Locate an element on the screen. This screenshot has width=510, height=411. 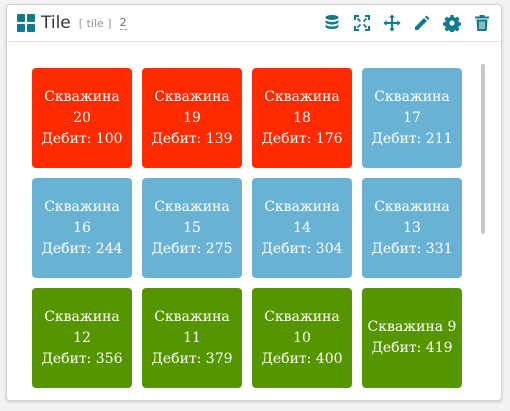
well-tile: Скважина 13 Дебит: 331 is located at coordinates (412, 228).